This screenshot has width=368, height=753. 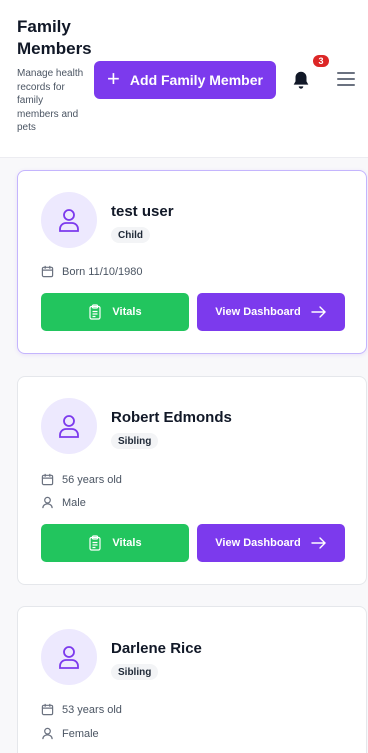 What do you see at coordinates (142, 211) in the screenshot?
I see `member-name: test user` at bounding box center [142, 211].